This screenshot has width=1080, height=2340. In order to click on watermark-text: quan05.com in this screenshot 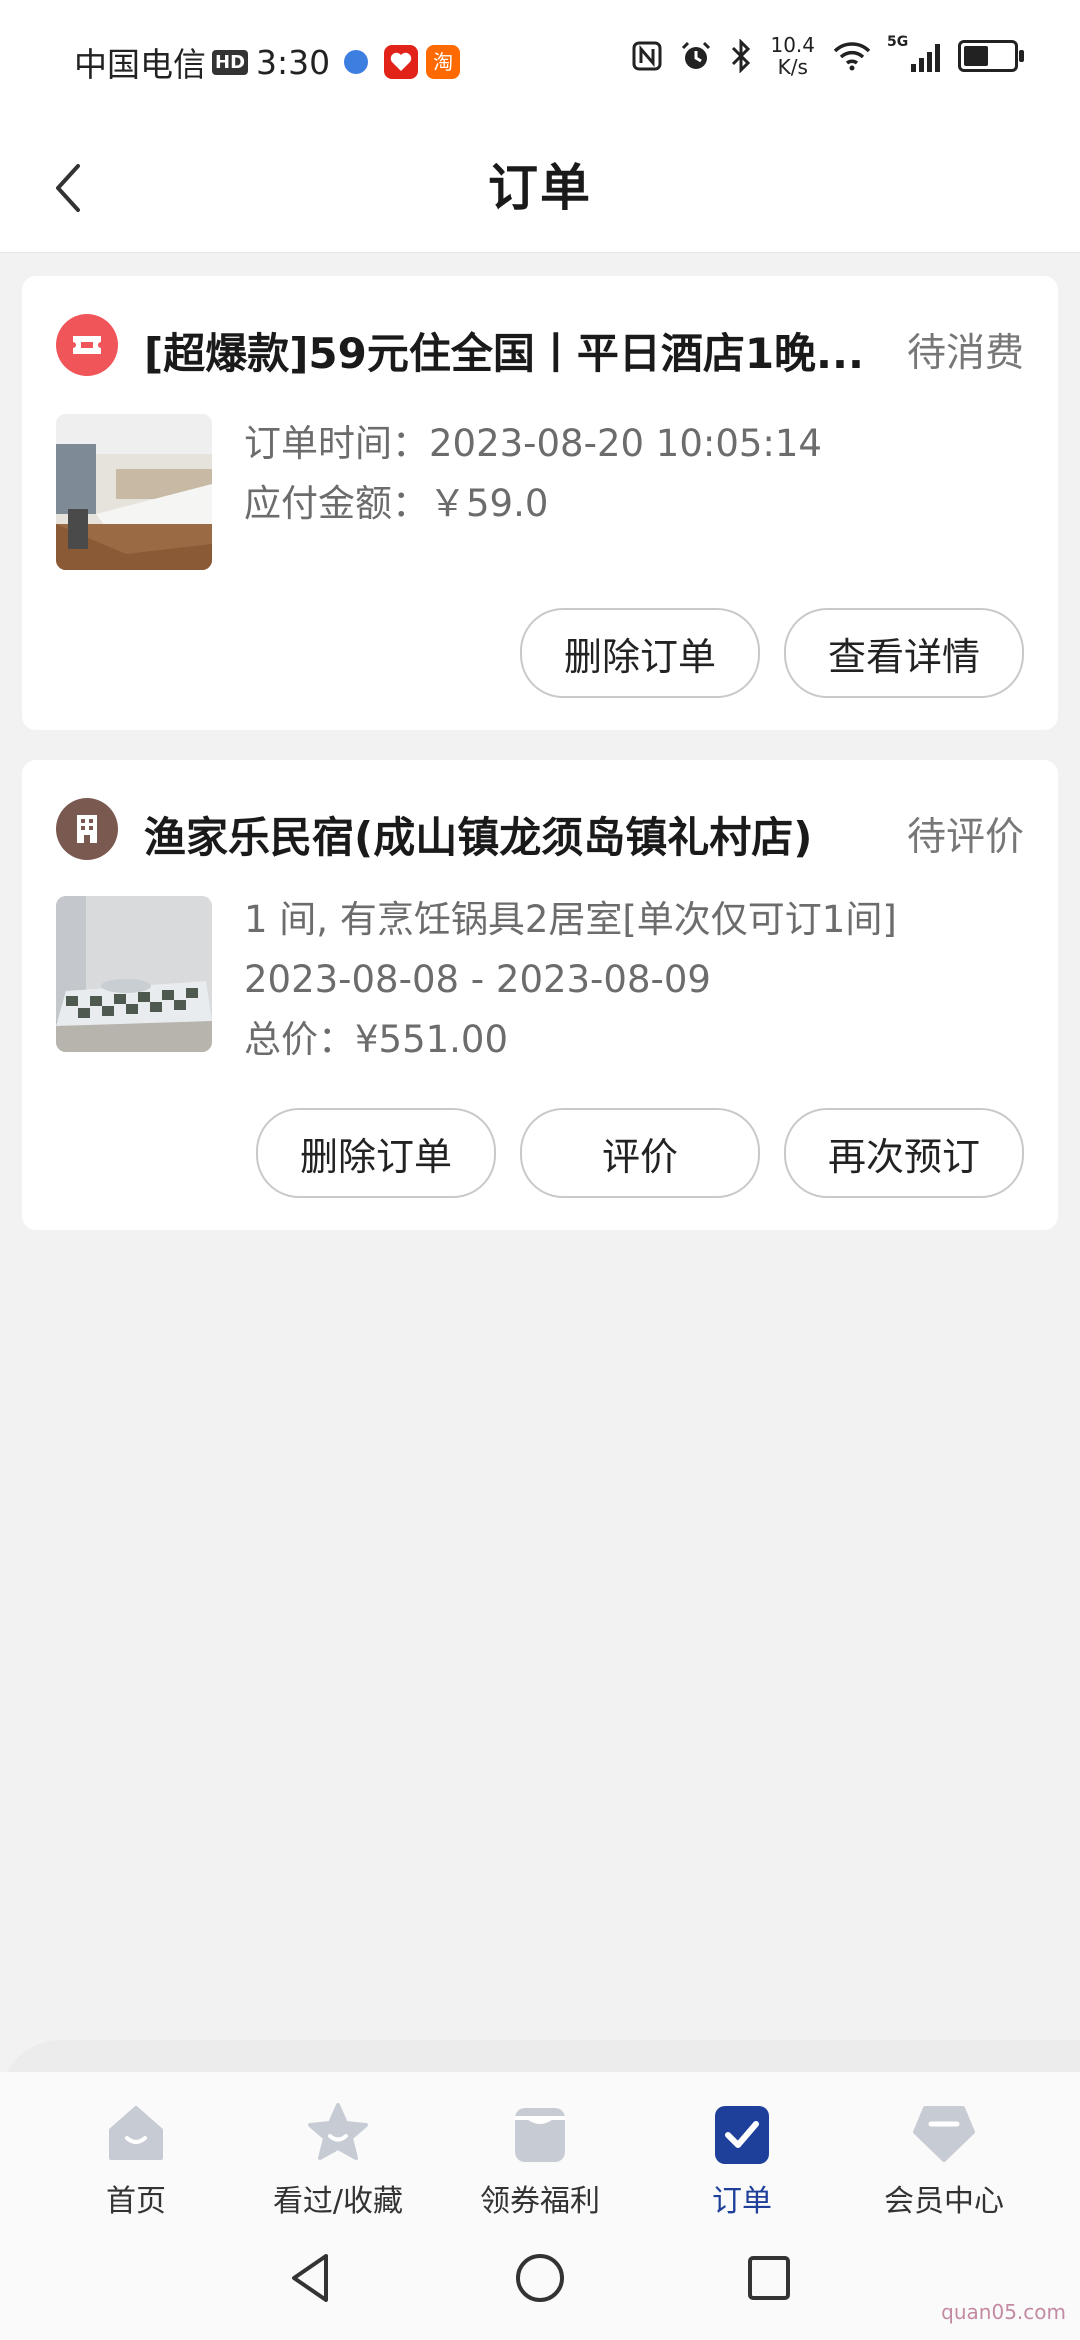, I will do `click(1003, 2312)`.